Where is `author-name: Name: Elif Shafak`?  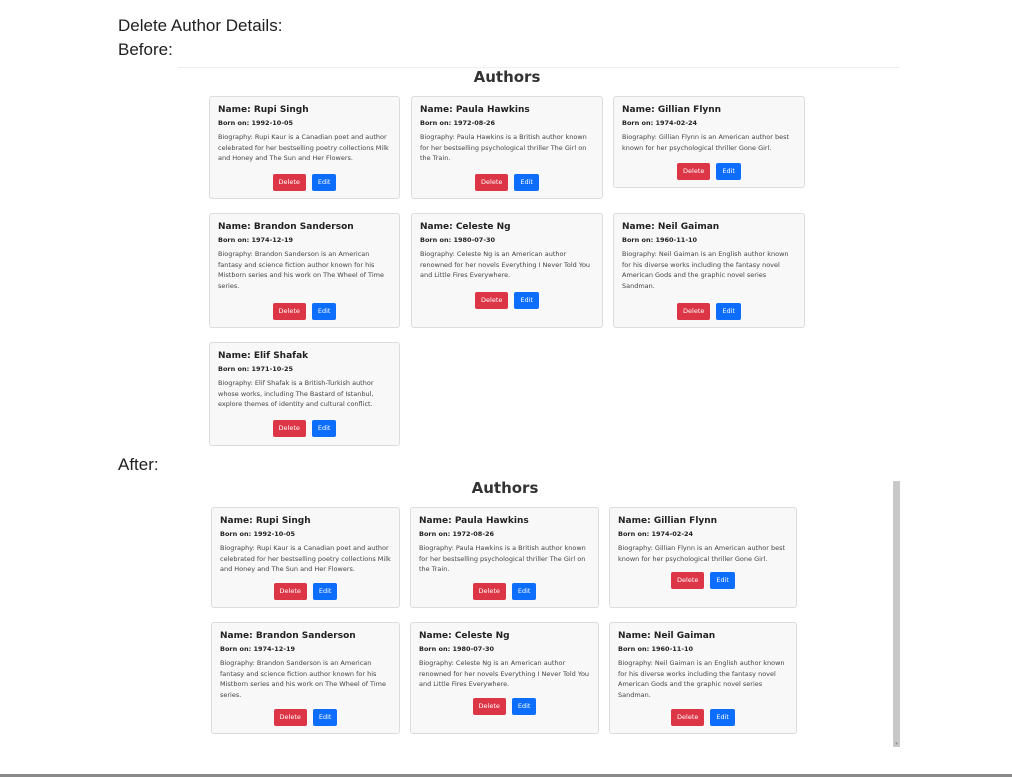
author-name: Name: Elif Shafak is located at coordinates (304, 356).